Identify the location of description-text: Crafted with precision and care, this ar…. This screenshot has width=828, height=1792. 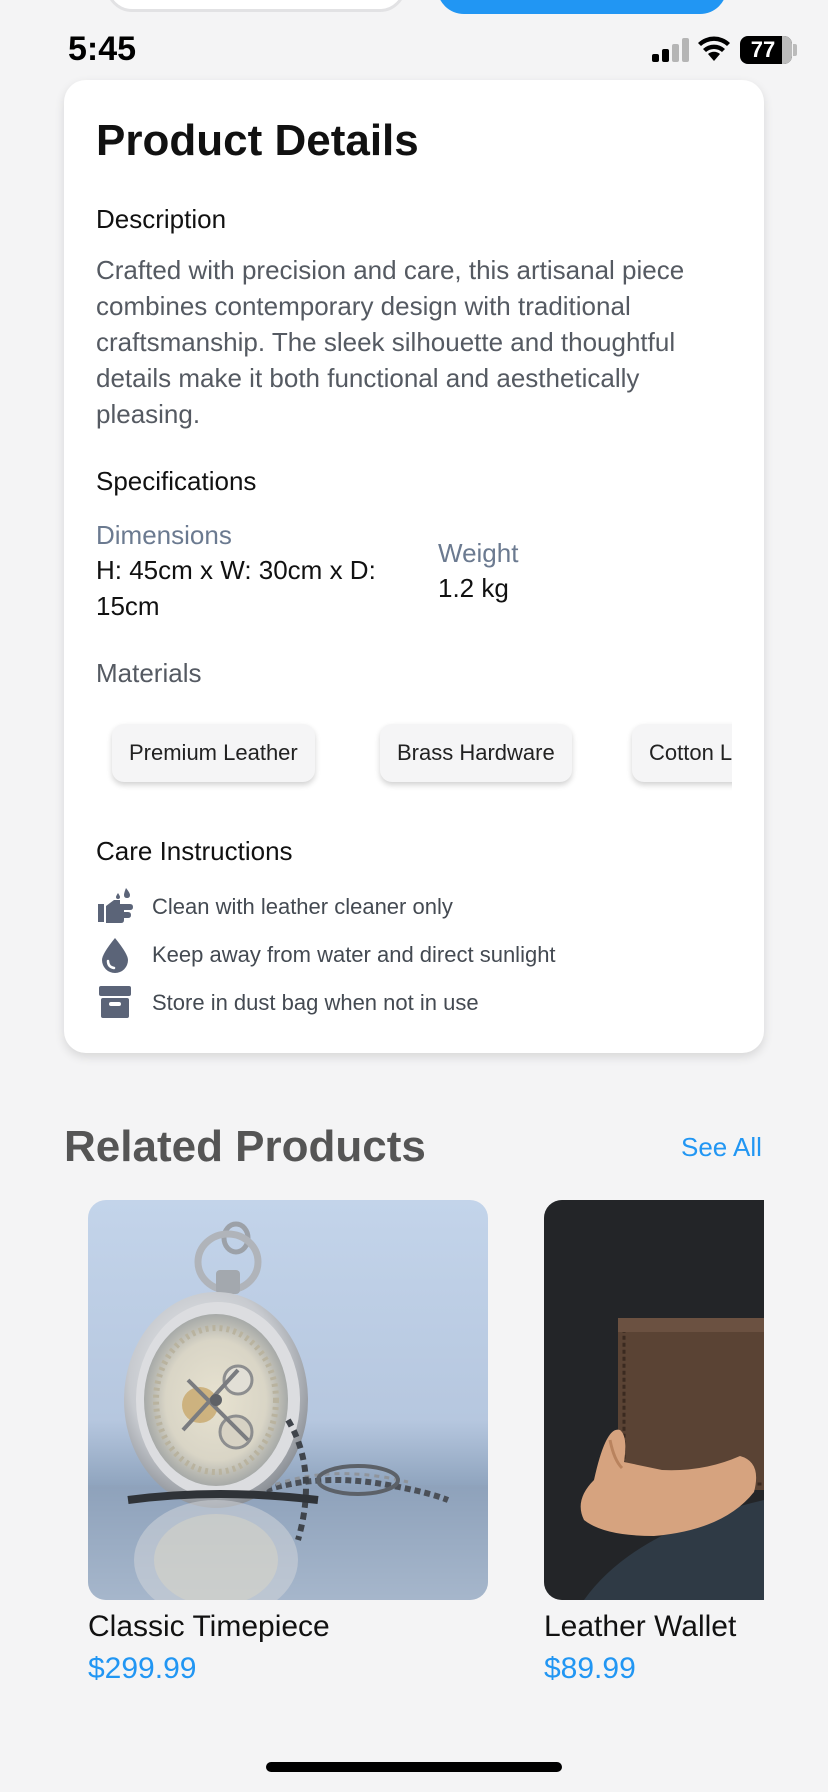
(390, 342).